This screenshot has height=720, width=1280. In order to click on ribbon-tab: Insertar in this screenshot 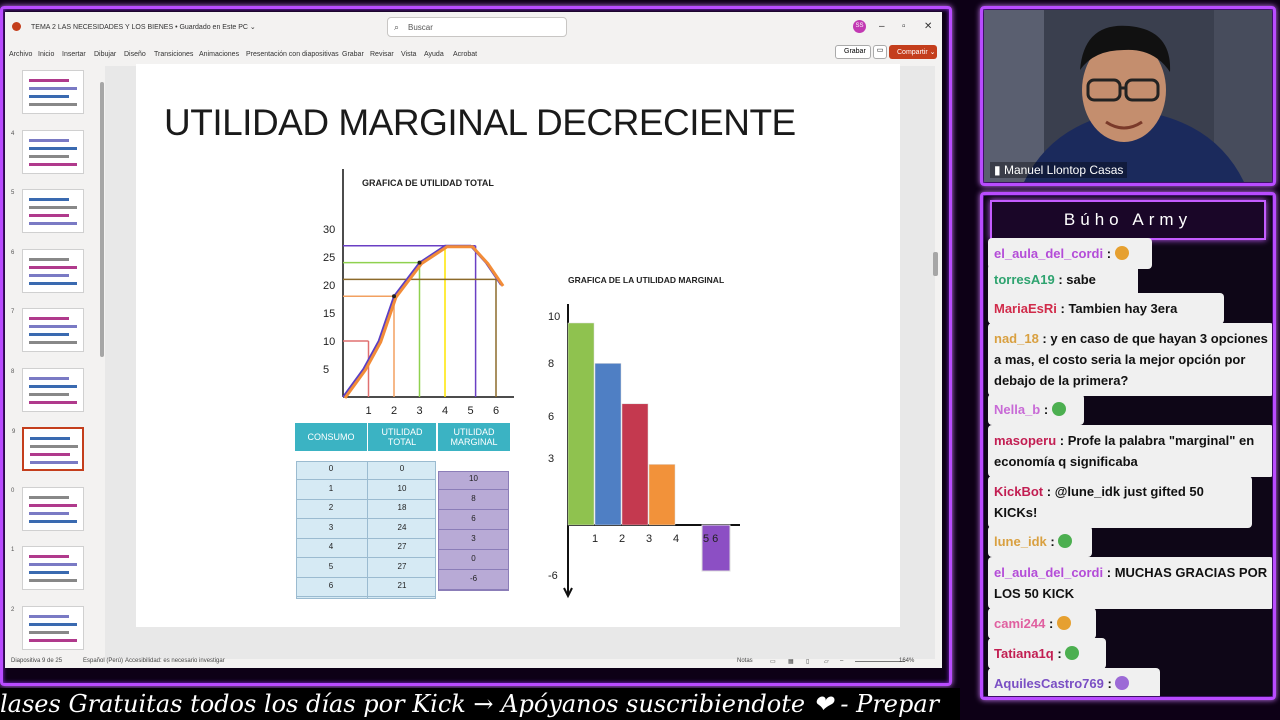, I will do `click(74, 54)`.